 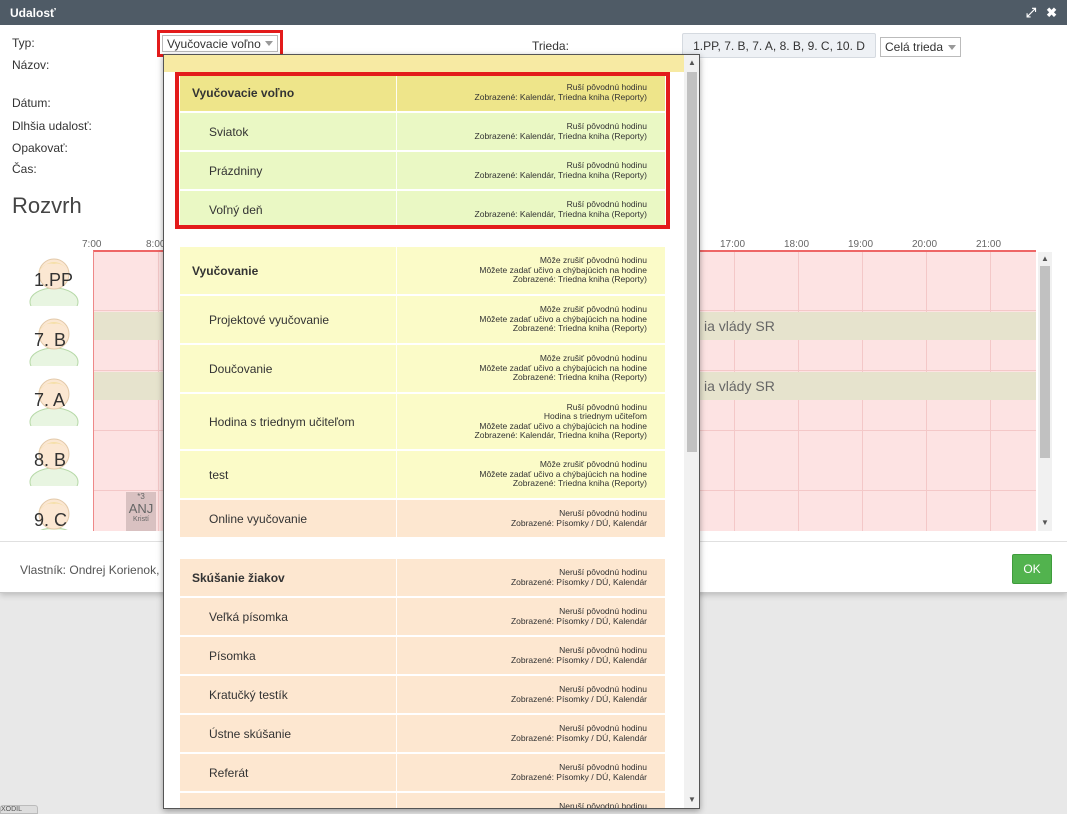 I want to click on class-row: 9. C, so click(x=56, y=510).